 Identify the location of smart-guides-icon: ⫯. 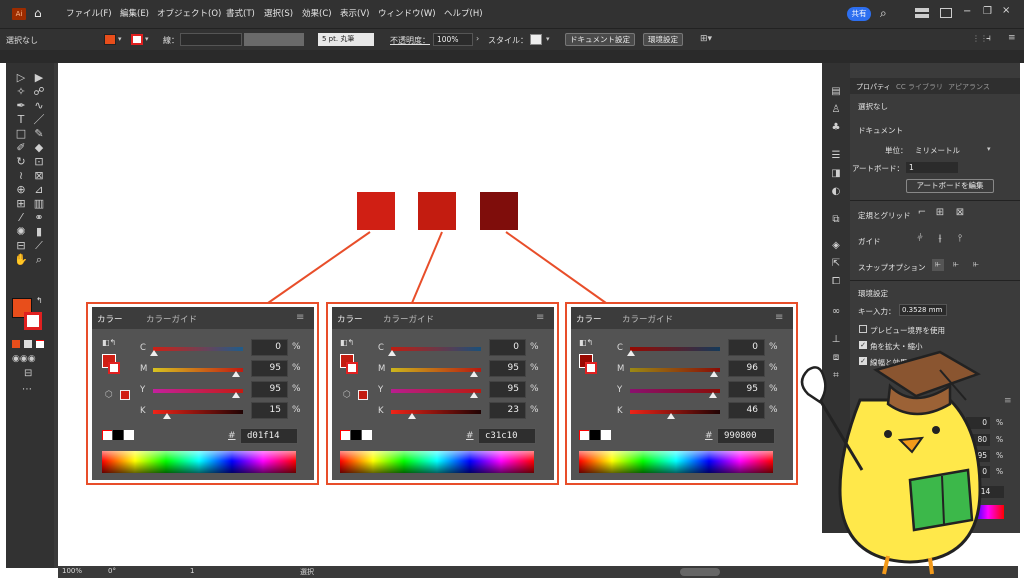
(960, 239).